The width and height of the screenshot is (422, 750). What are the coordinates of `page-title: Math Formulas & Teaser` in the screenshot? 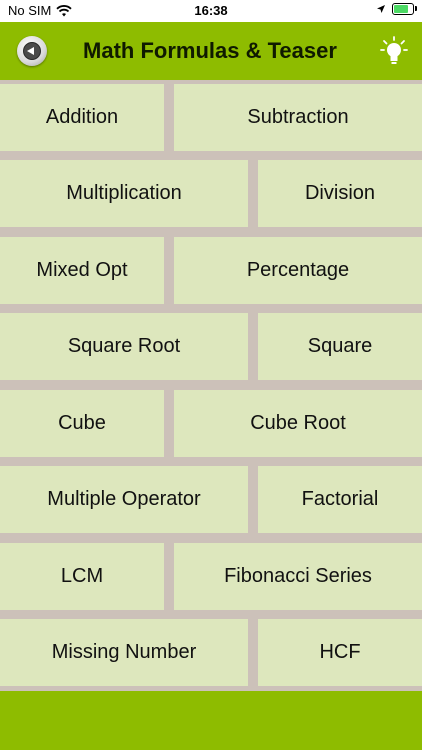 It's located at (210, 50).